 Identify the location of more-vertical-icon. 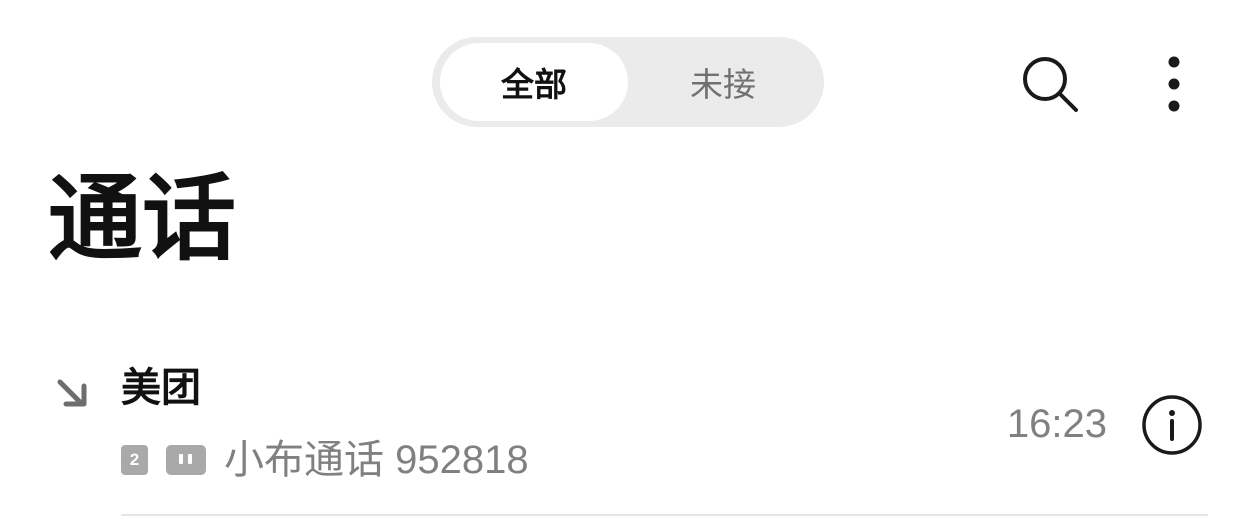
(1174, 84).